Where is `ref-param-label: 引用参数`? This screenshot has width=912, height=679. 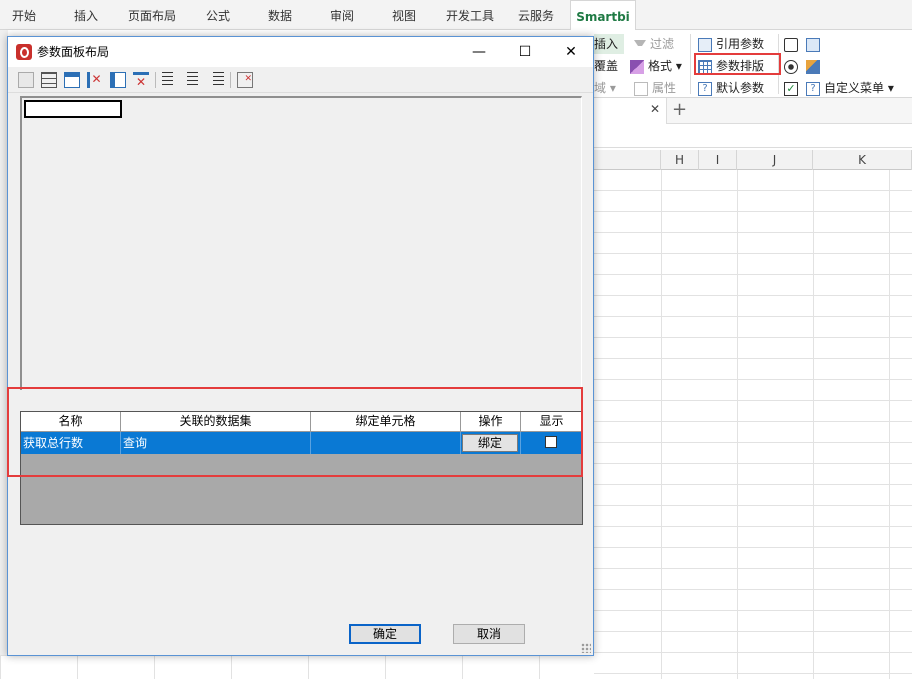 ref-param-label: 引用参数 is located at coordinates (740, 44).